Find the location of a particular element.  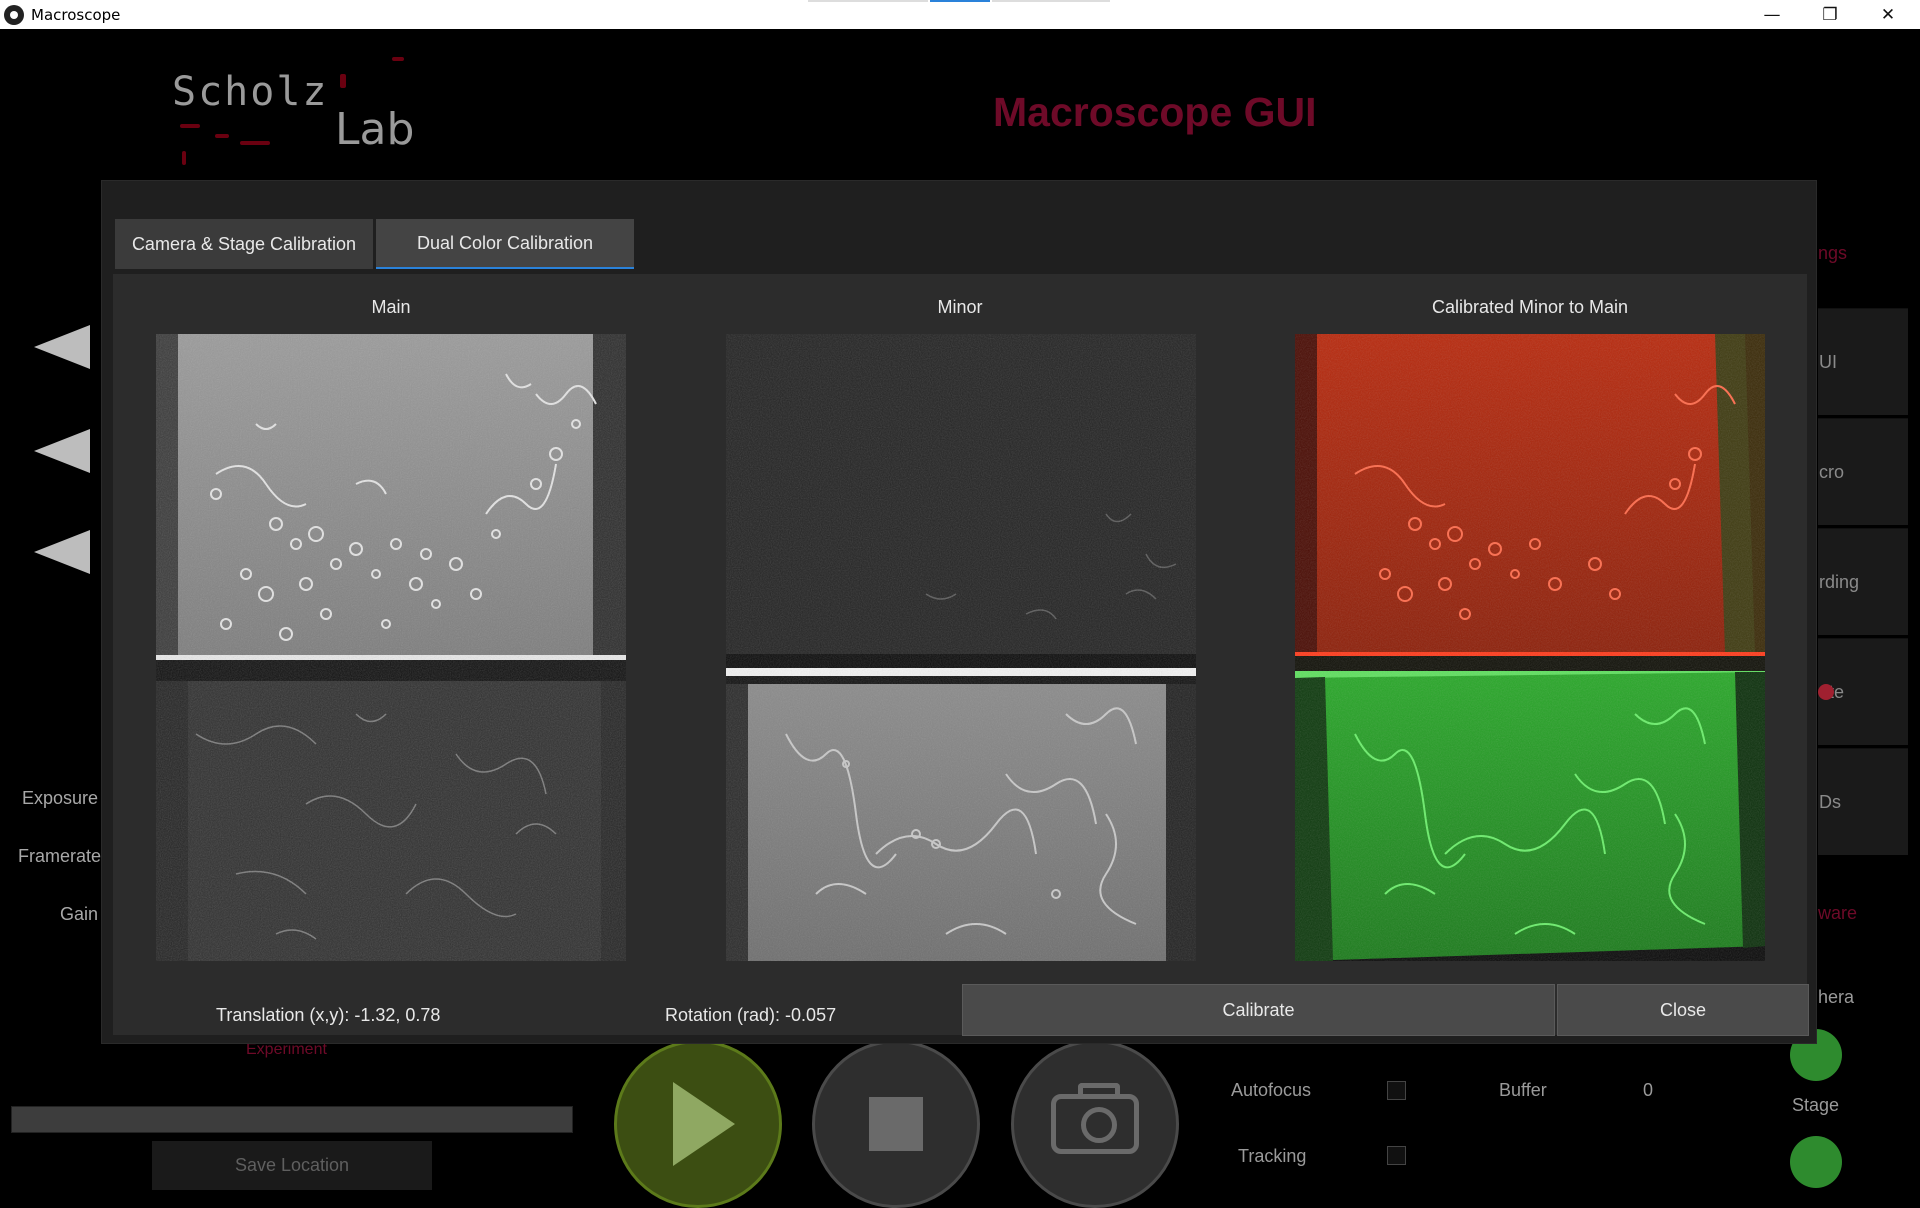

tab-camera-stage-calibration: Camera & Stage Calibration is located at coordinates (244, 244).